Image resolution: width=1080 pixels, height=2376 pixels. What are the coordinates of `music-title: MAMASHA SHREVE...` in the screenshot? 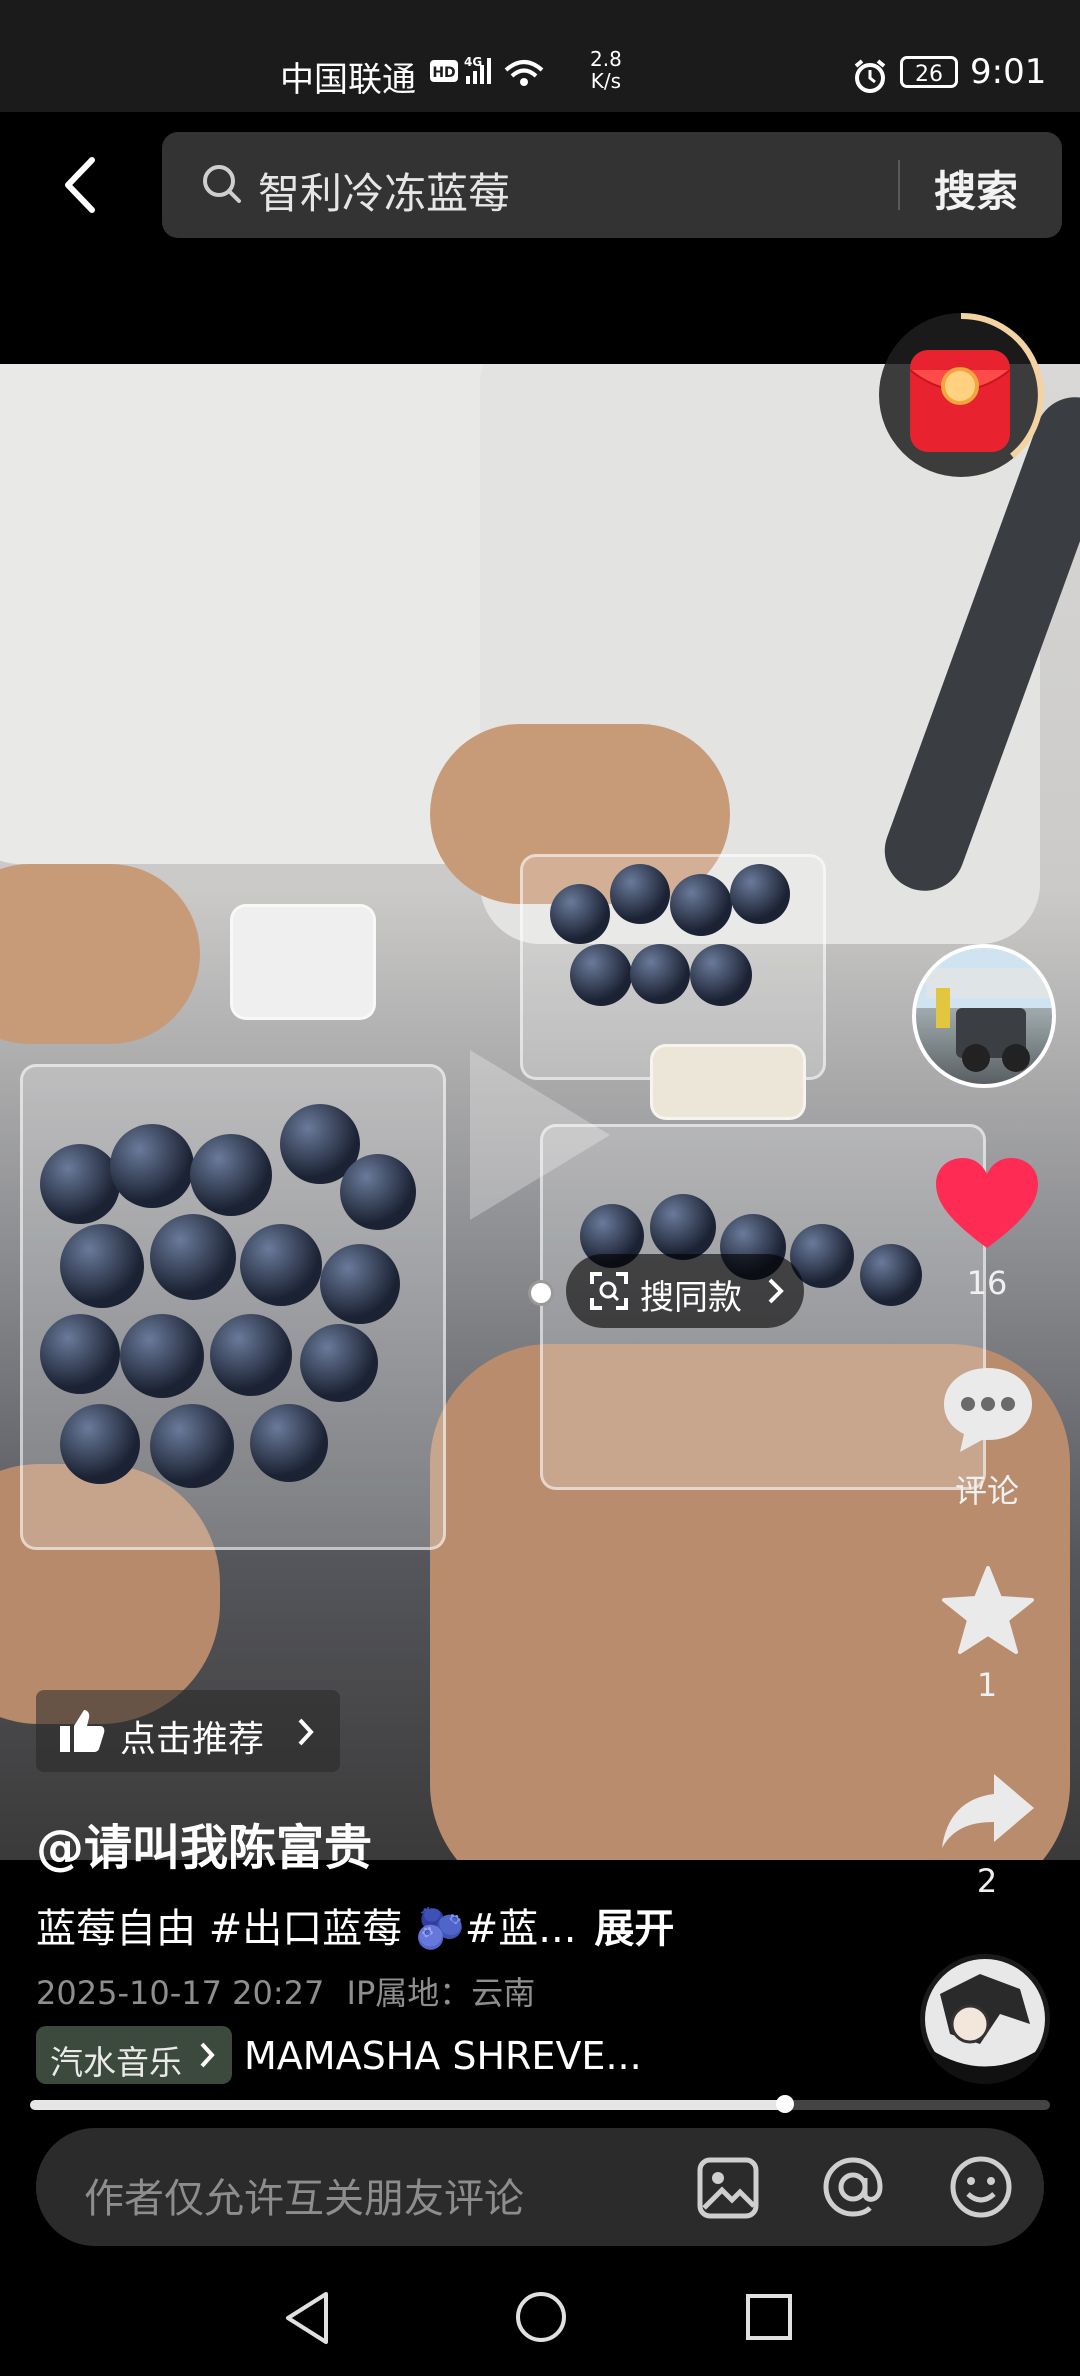 It's located at (443, 2056).